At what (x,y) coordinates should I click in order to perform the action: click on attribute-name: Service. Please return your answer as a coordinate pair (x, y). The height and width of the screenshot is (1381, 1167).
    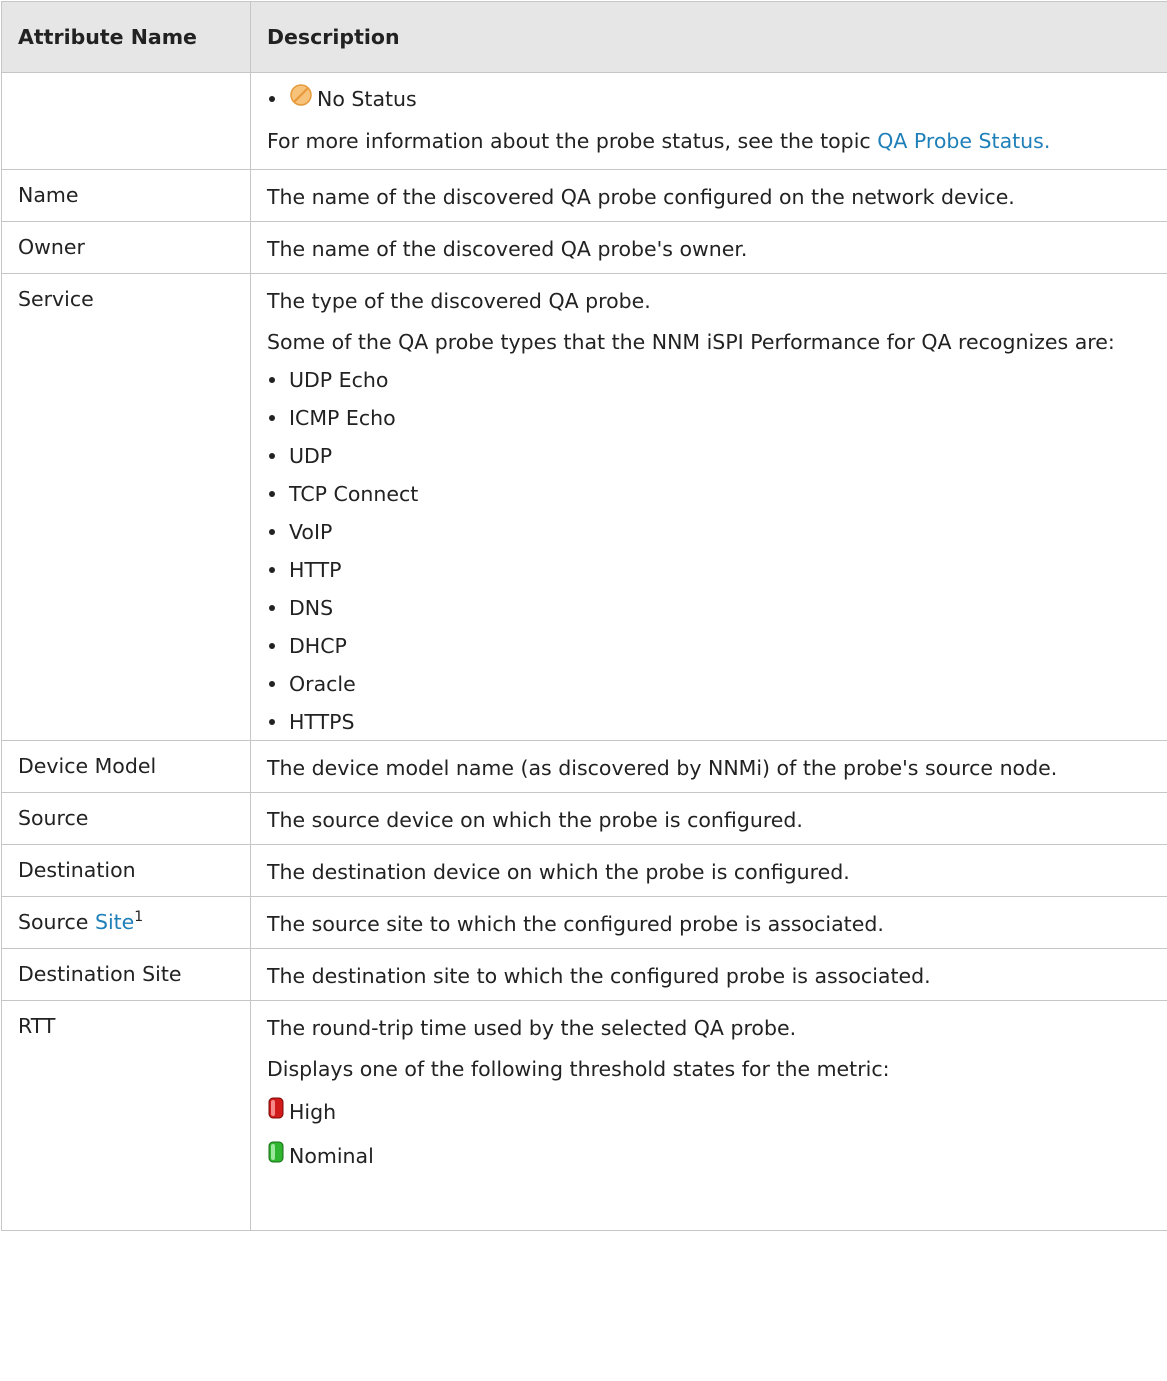
    Looking at the image, I should click on (126, 507).